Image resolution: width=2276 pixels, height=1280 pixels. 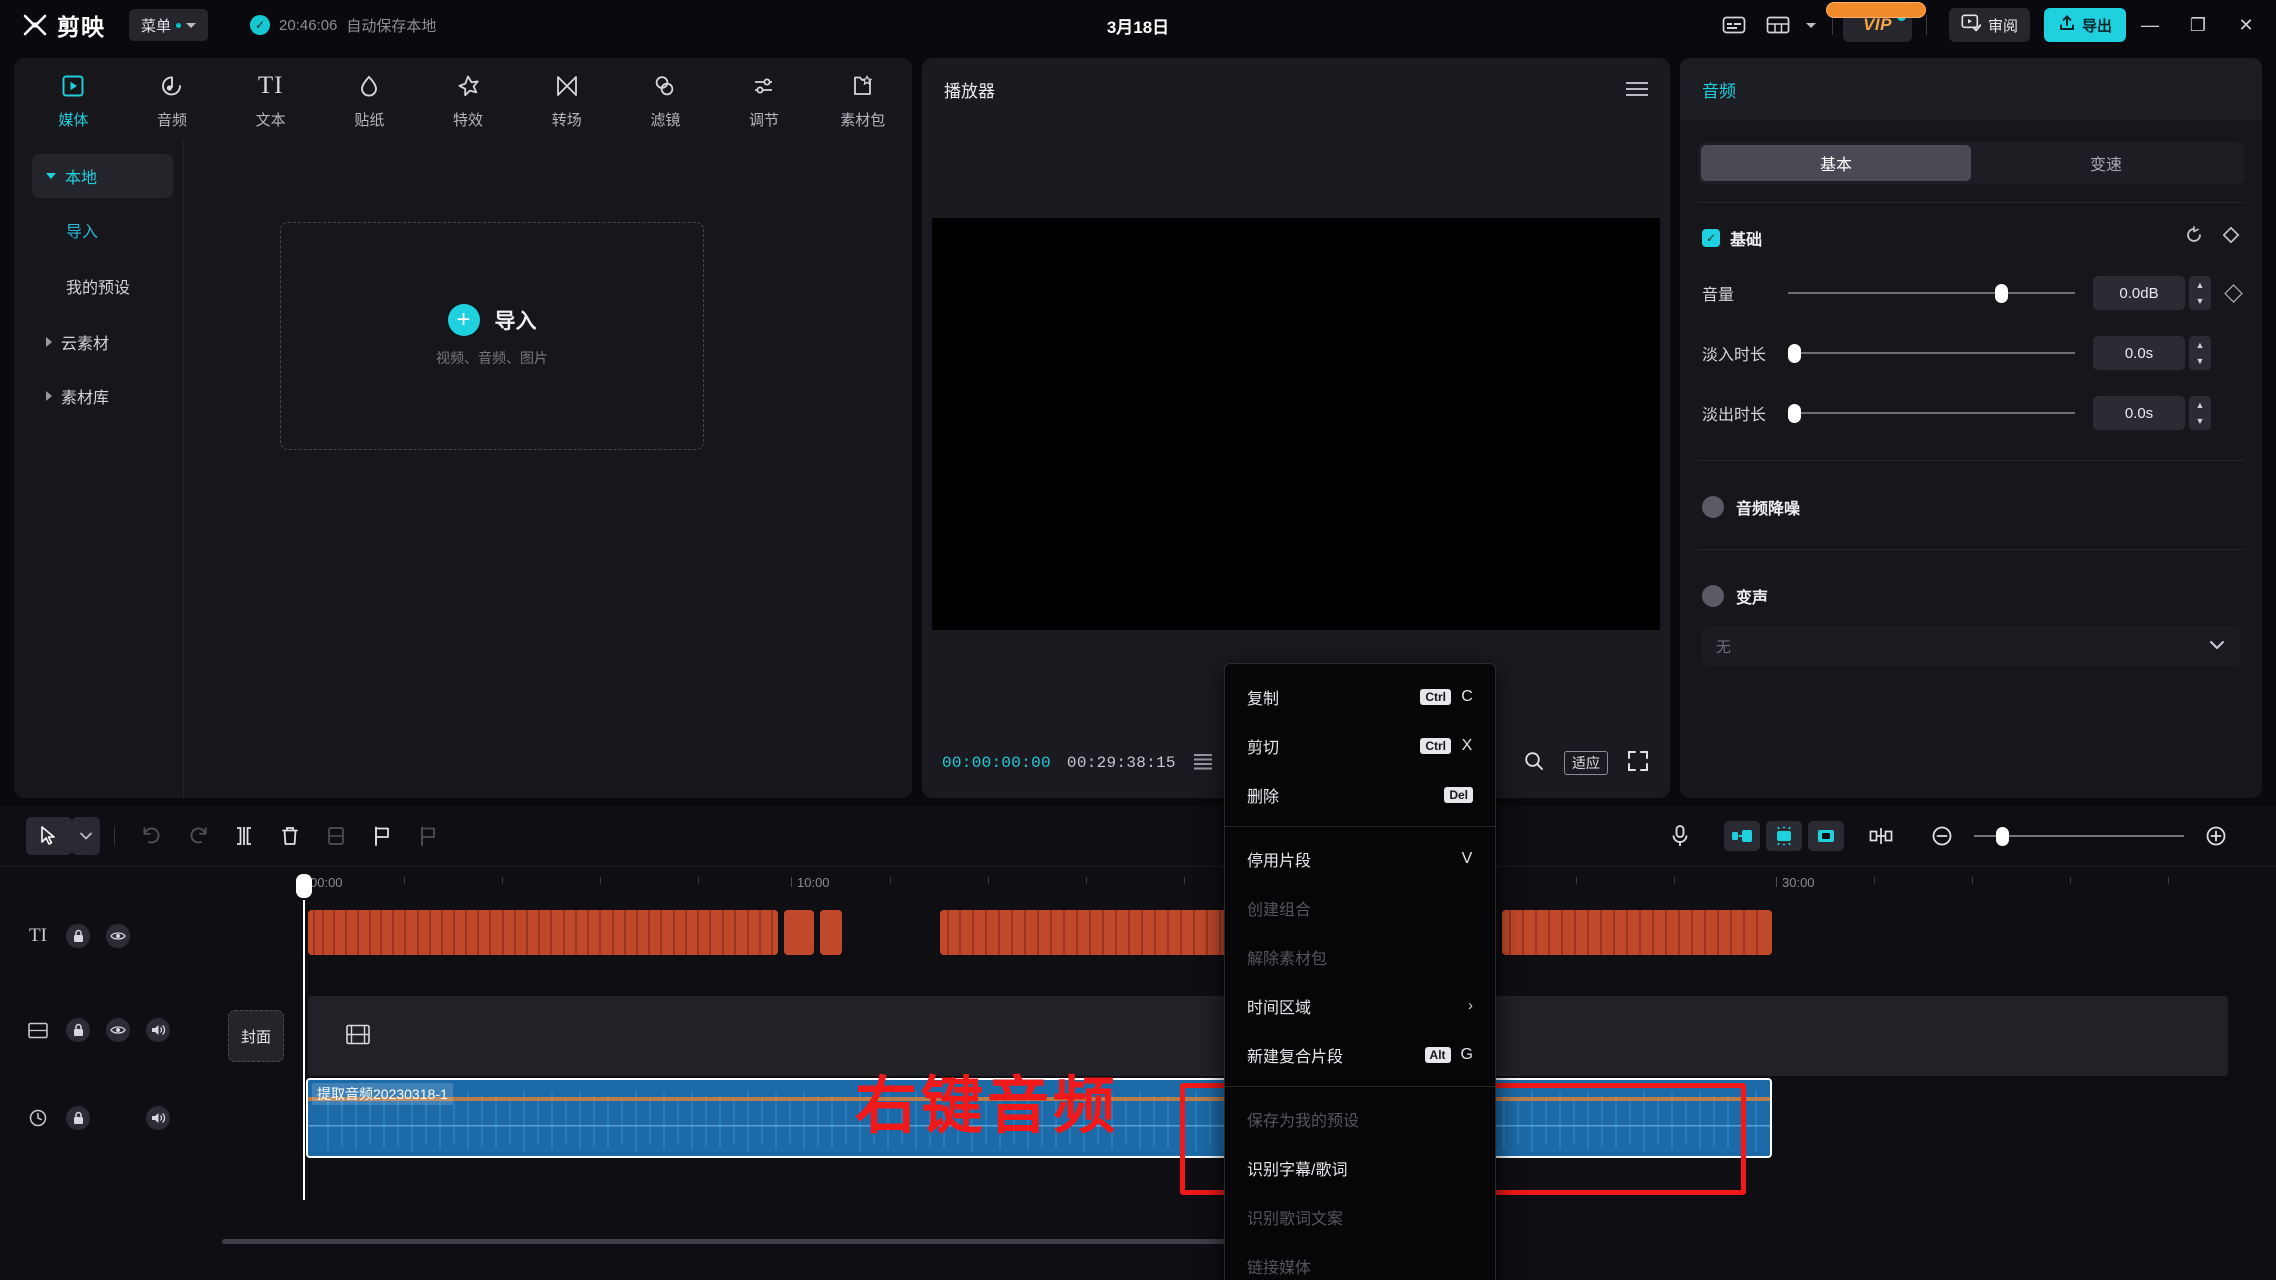 What do you see at coordinates (2079, 836) in the screenshot?
I see `timeline-zoom-slider` at bounding box center [2079, 836].